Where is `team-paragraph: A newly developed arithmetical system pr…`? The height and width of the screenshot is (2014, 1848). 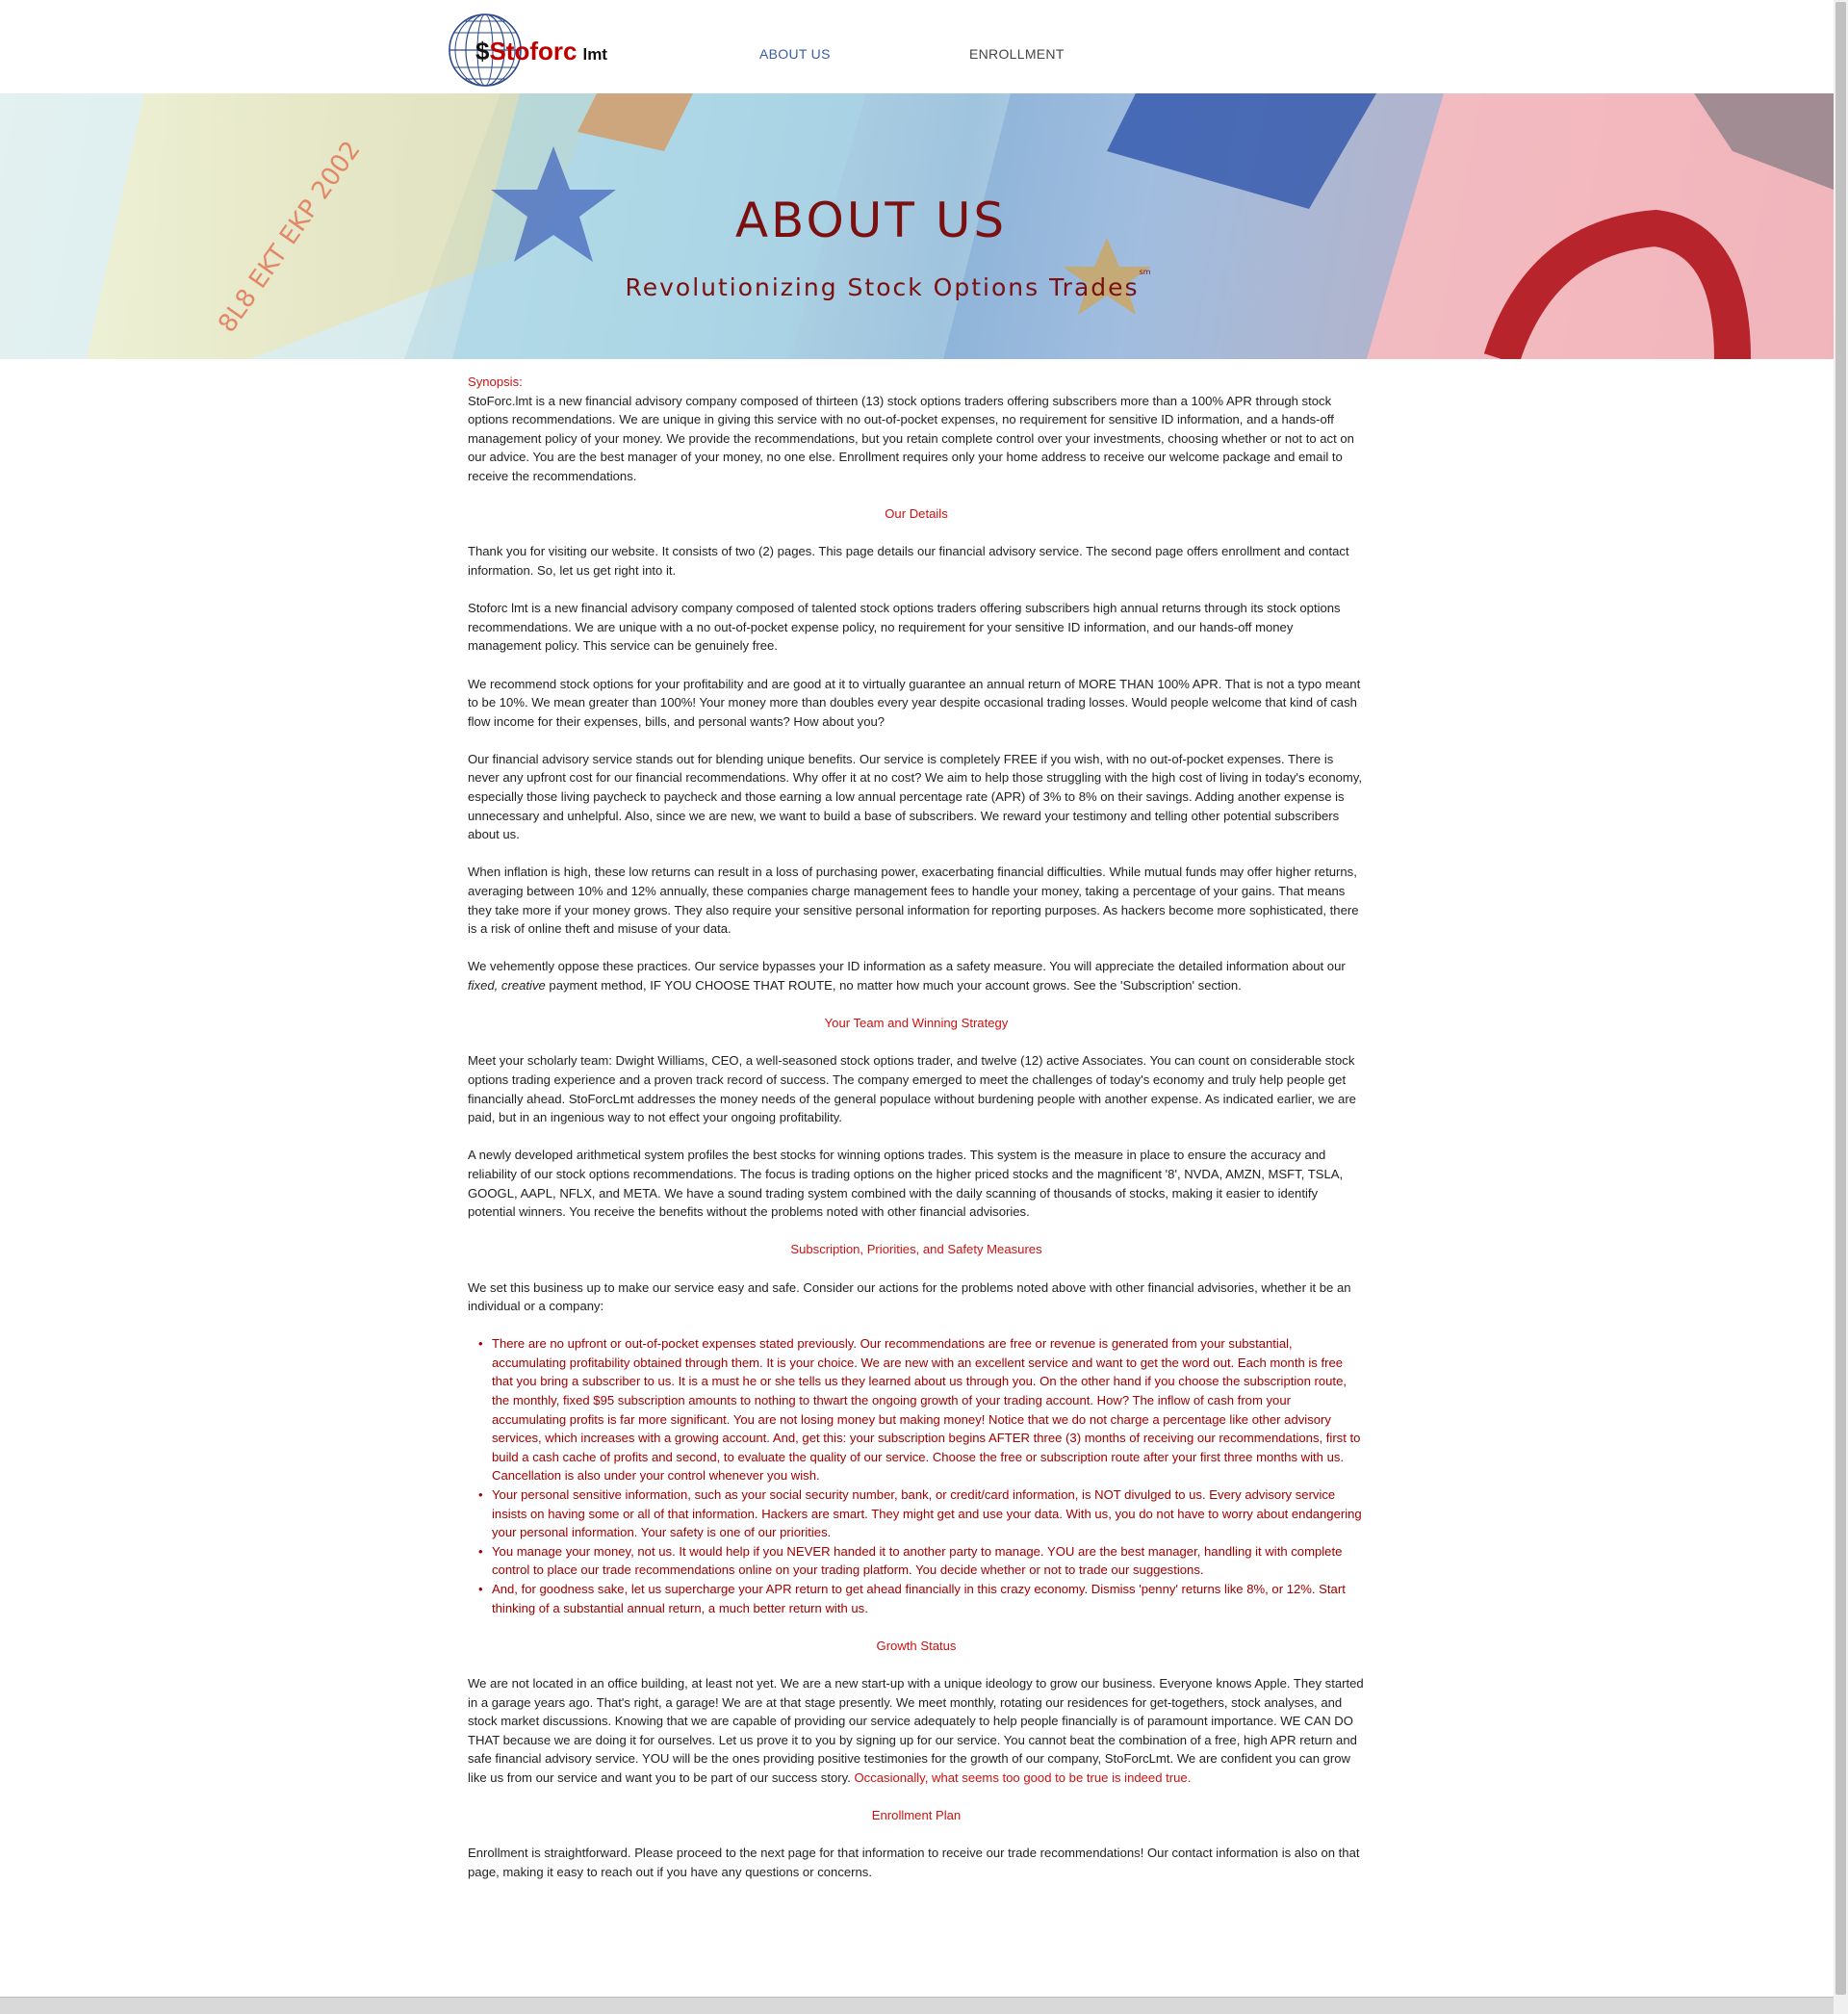 team-paragraph: A newly developed arithmetical system pr… is located at coordinates (906, 1184).